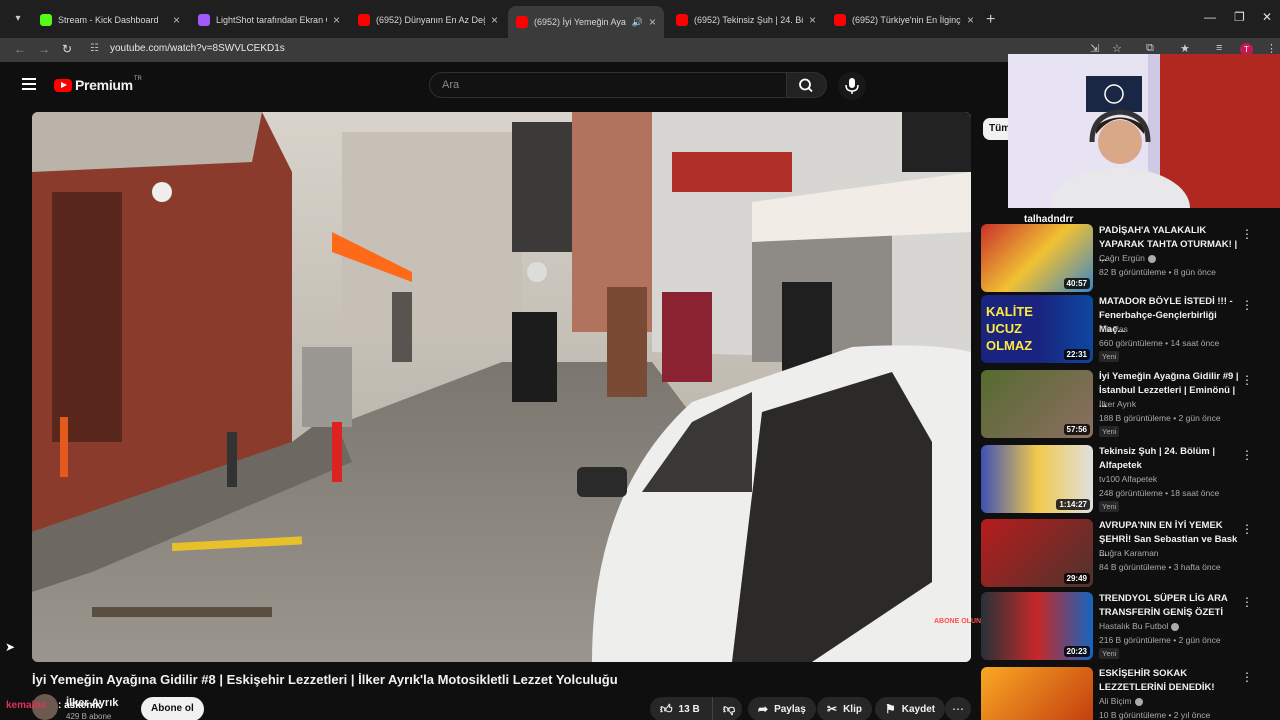 The height and width of the screenshot is (720, 1280). What do you see at coordinates (1144, 131) in the screenshot?
I see `webcam-feed-image` at bounding box center [1144, 131].